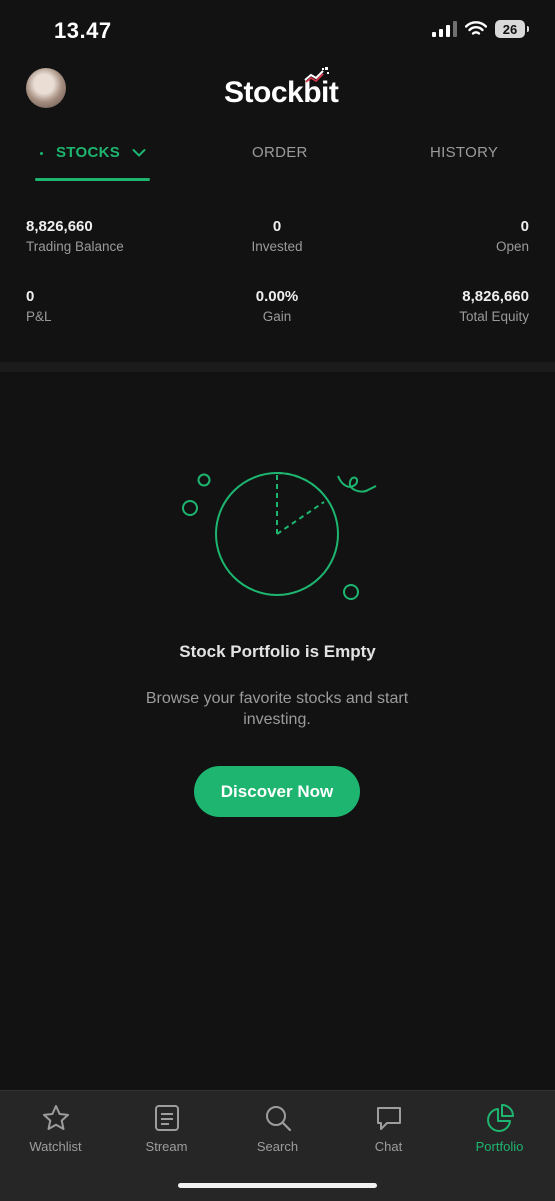  Describe the element at coordinates (316, 75) in the screenshot. I see `logo-chart-icon` at that location.